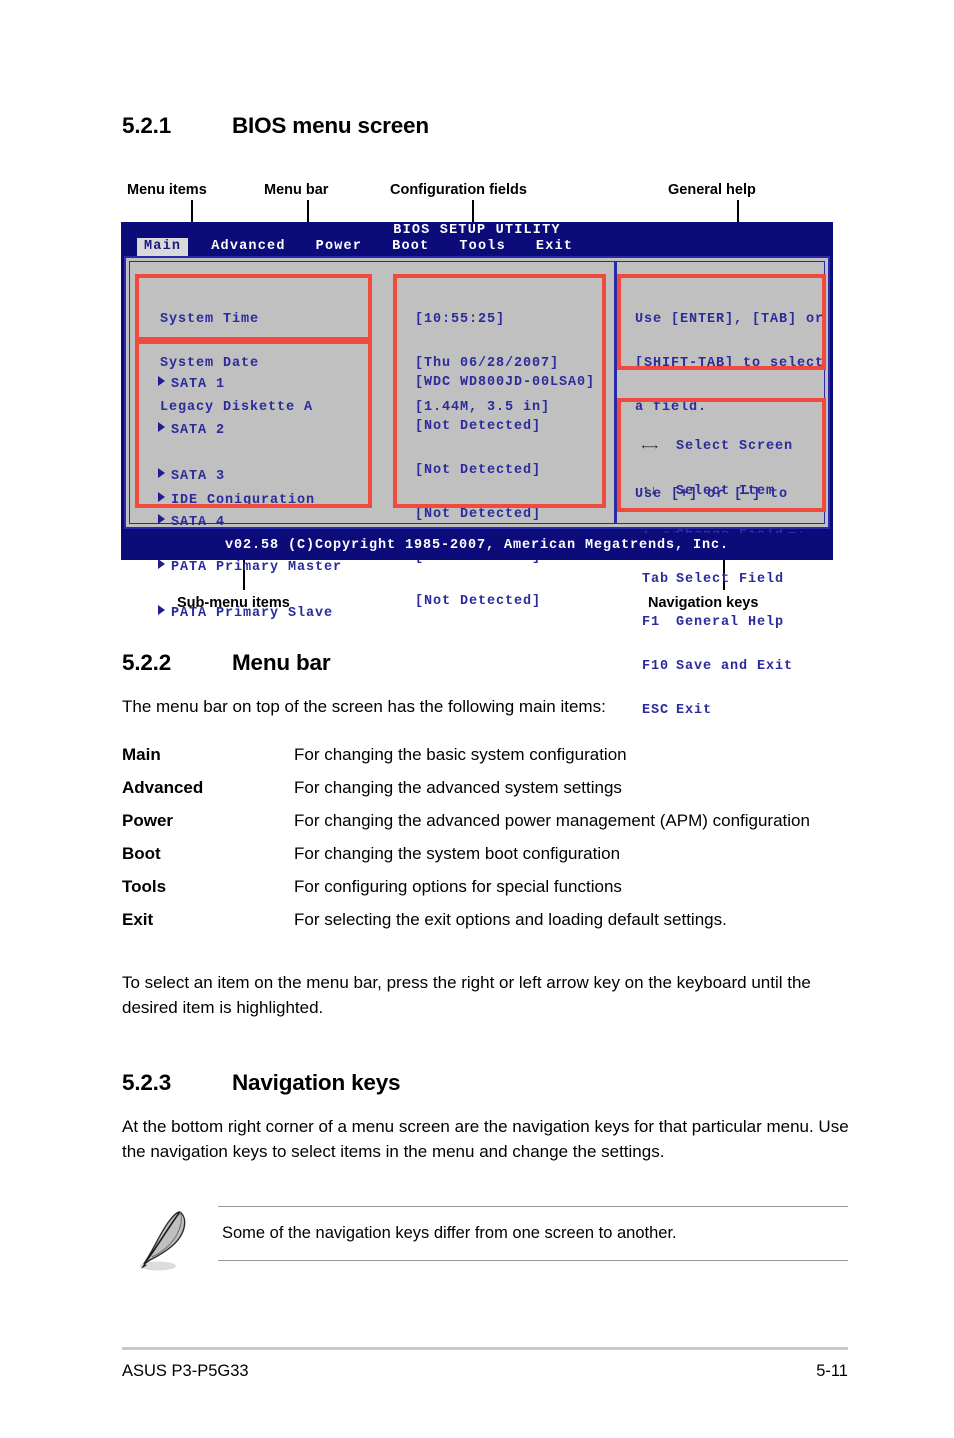  I want to click on bios-submenu-pata-primary-slave-label: PATA Primary Slave, so click(252, 614).